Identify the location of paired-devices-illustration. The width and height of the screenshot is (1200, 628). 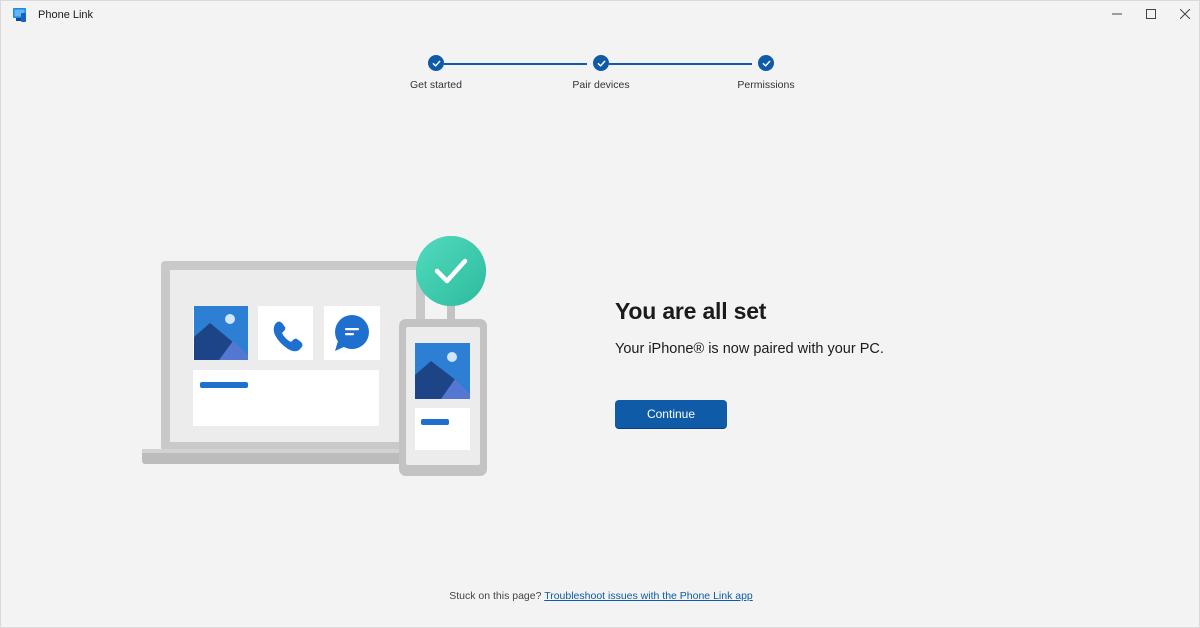
(314, 356).